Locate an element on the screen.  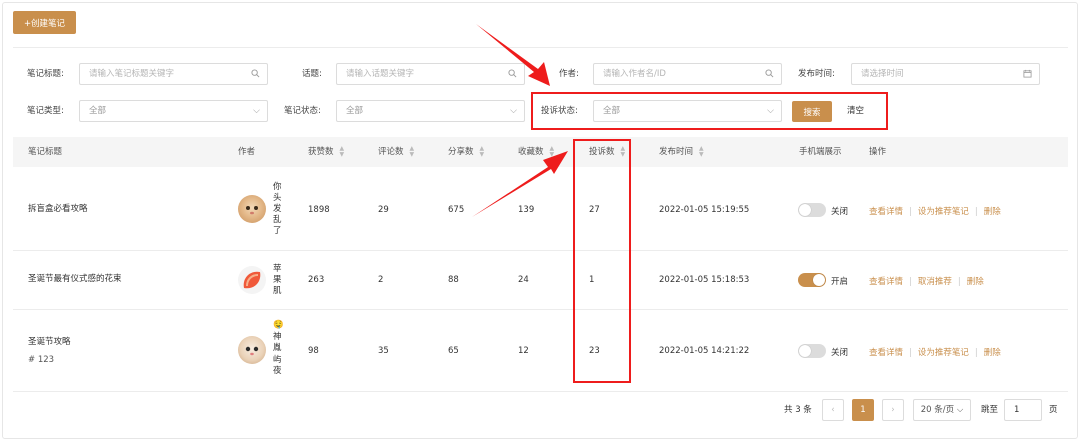
arrow-to-filter-icon is located at coordinates (513, 55).